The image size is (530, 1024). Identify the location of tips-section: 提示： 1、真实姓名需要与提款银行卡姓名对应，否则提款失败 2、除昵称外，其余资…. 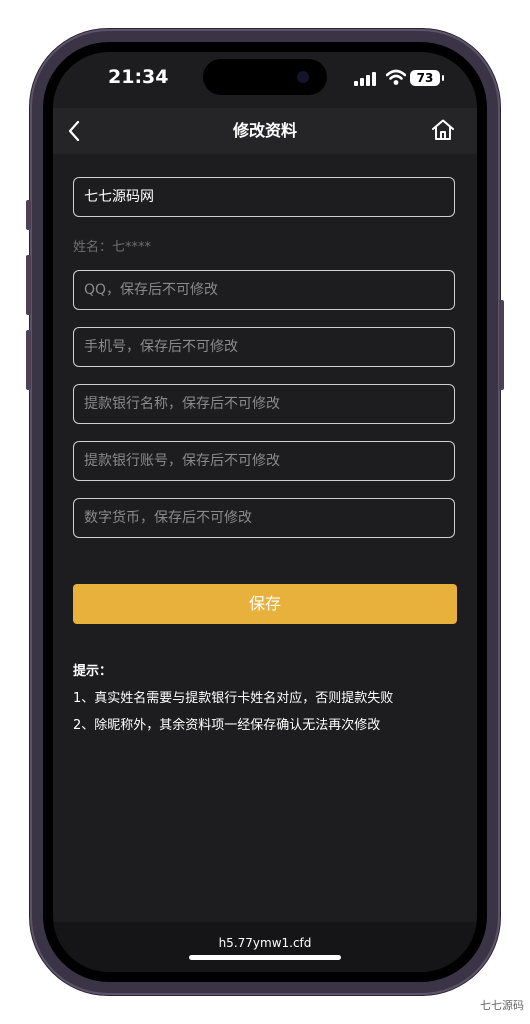
(233, 698).